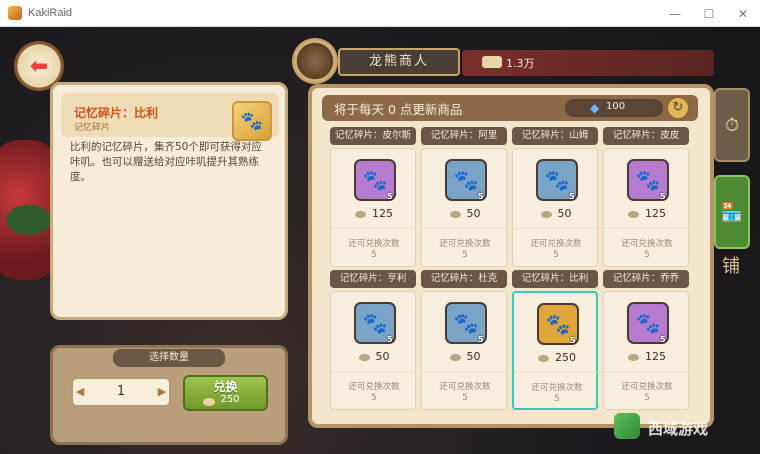 The image size is (760, 454). Describe the element at coordinates (464, 341) in the screenshot. I see `shop-item-card: 记忆碎片：杜克 🐾 5 50 还可兑换次数 5` at that location.